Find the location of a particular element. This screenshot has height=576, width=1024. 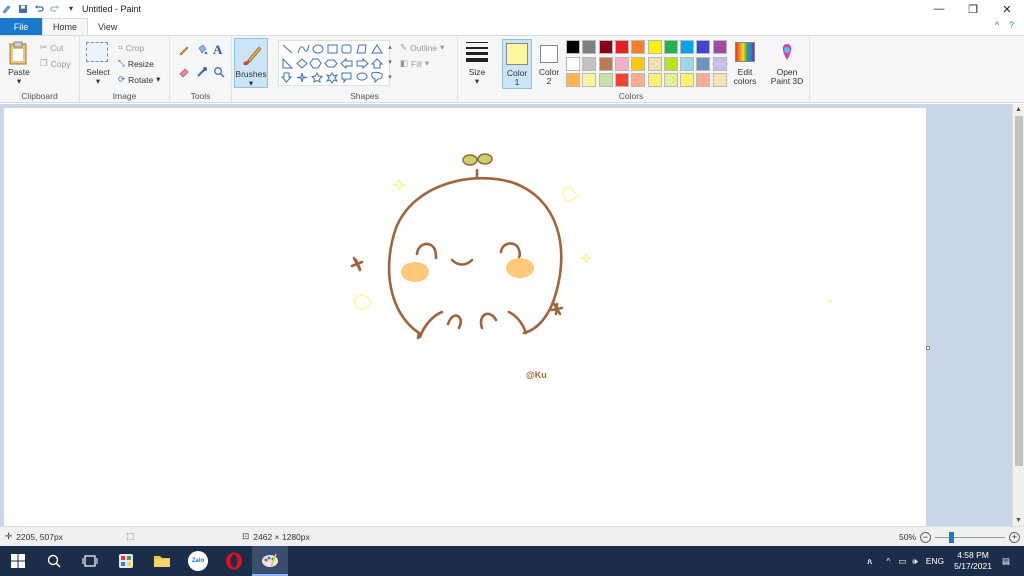

task-view-button is located at coordinates (90, 561).